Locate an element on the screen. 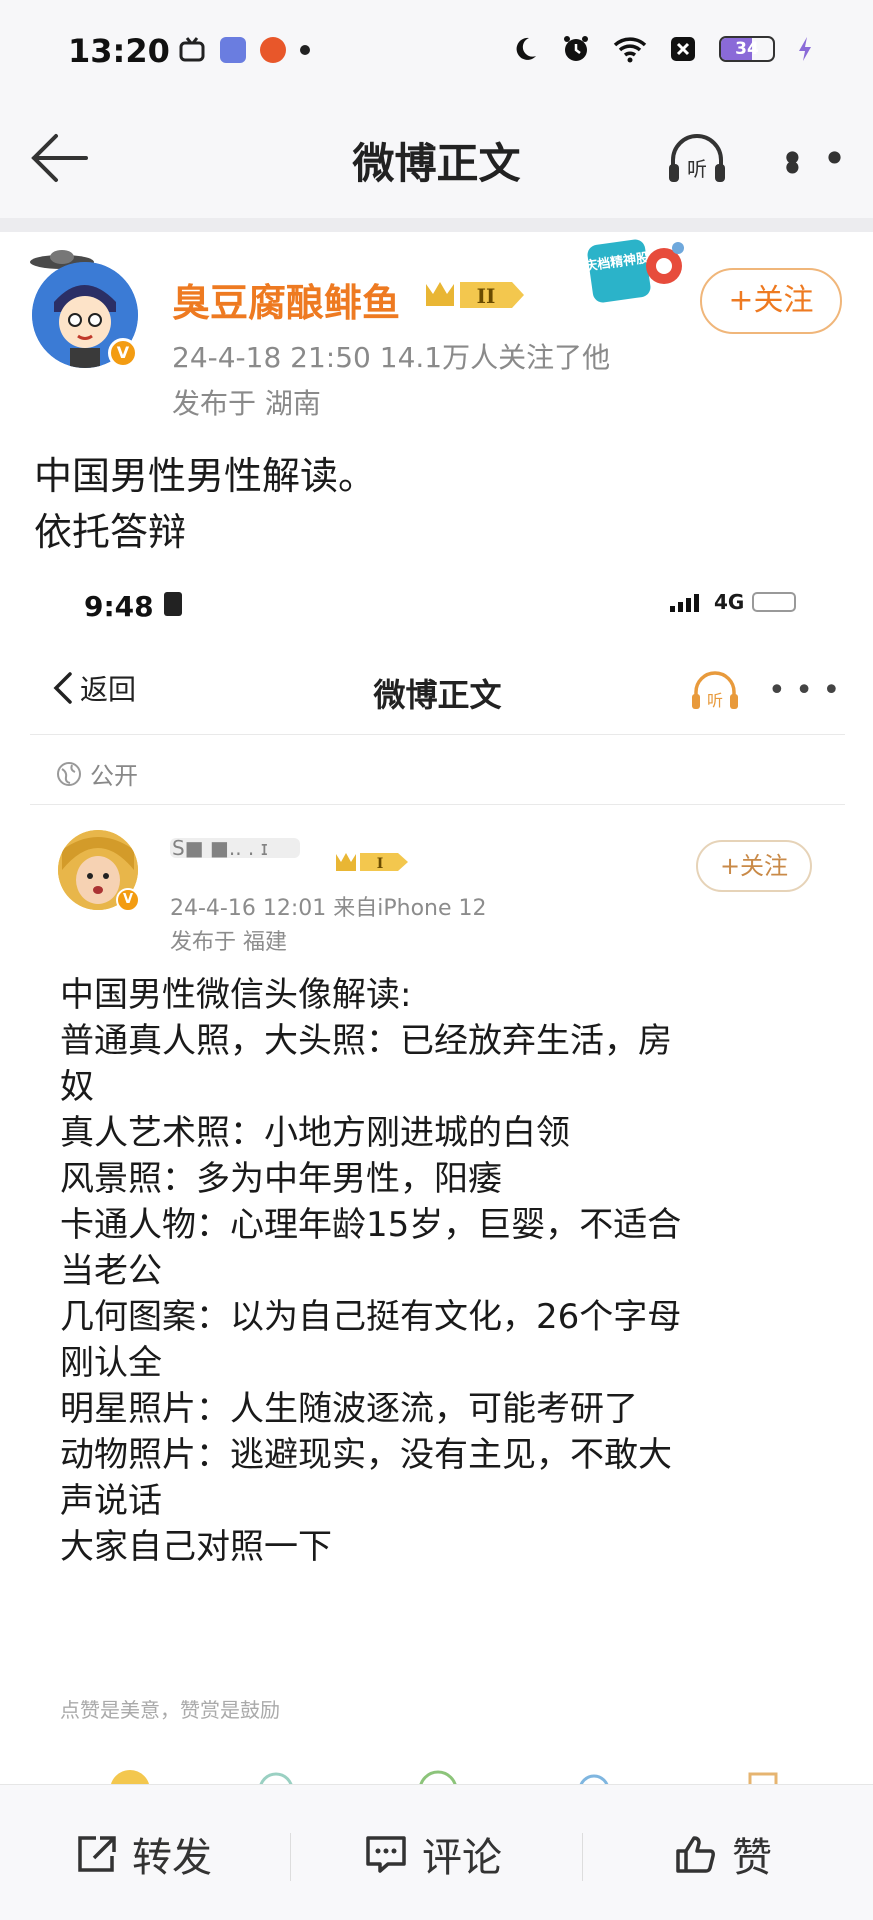 The width and height of the screenshot is (873, 1920). body-line: 卡通人物：心理年龄15岁，巨婴，不适合 is located at coordinates (371, 1225).